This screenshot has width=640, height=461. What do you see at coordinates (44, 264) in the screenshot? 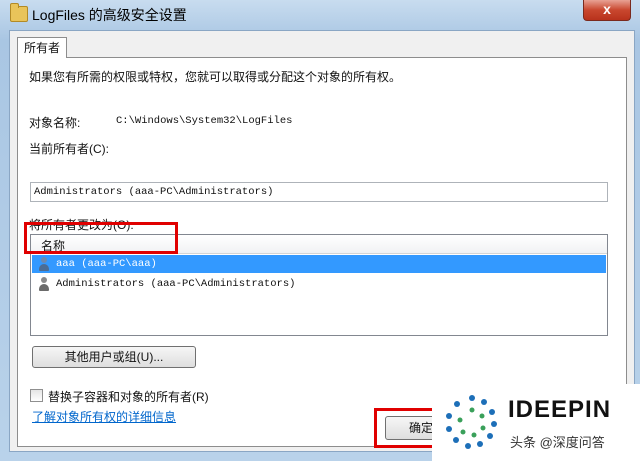
I see `user-icon` at bounding box center [44, 264].